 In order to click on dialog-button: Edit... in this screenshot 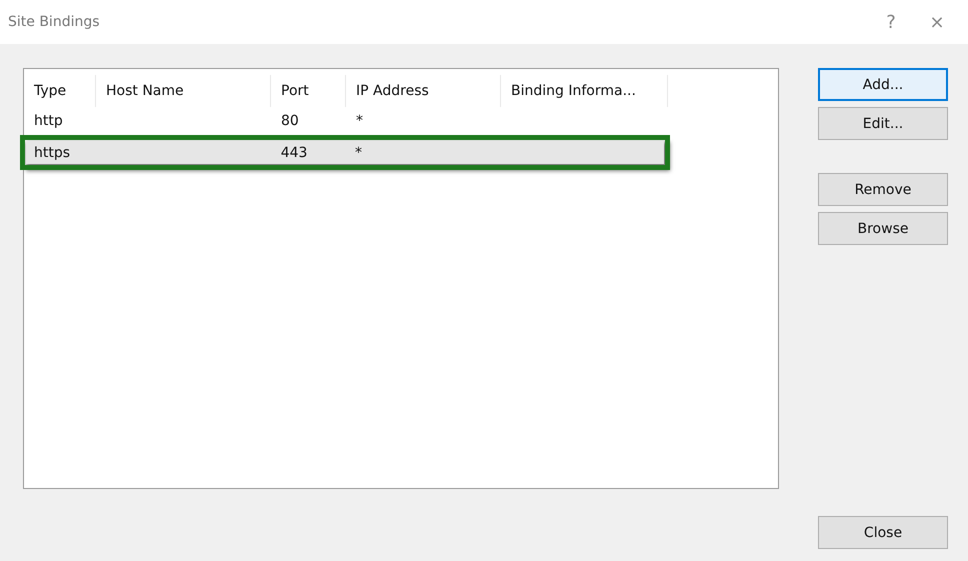, I will do `click(883, 123)`.